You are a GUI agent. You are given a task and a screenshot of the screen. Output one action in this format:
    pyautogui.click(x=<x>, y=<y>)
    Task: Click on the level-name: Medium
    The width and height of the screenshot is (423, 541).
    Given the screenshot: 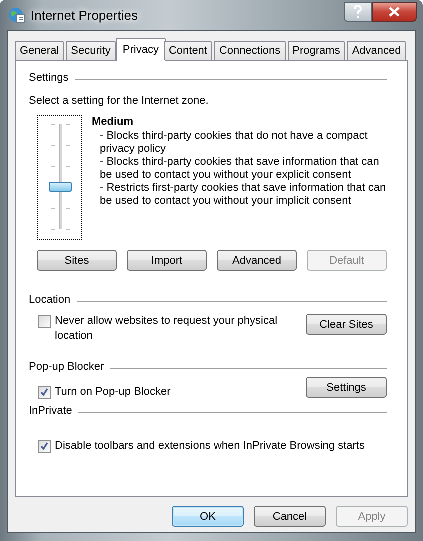 What is the action you would take?
    pyautogui.click(x=113, y=122)
    